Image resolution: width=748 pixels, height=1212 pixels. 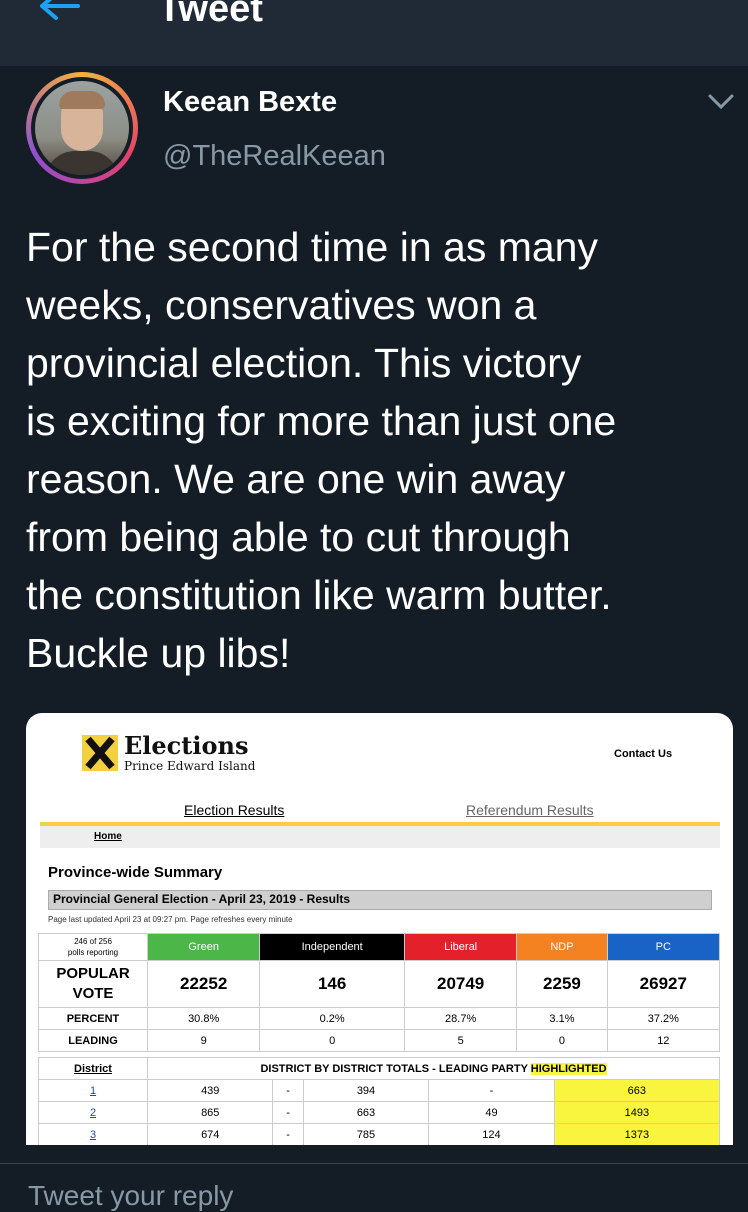 What do you see at coordinates (637, 1112) in the screenshot?
I see `cell-leading: 1493` at bounding box center [637, 1112].